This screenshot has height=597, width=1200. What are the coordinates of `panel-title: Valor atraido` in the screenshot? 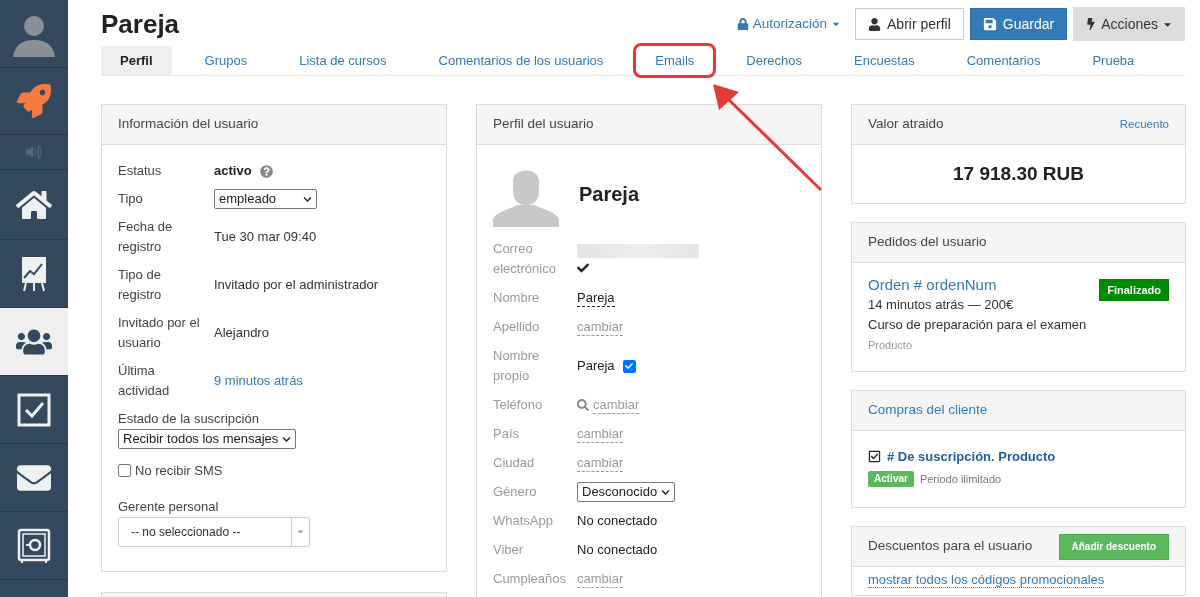 It's located at (906, 124).